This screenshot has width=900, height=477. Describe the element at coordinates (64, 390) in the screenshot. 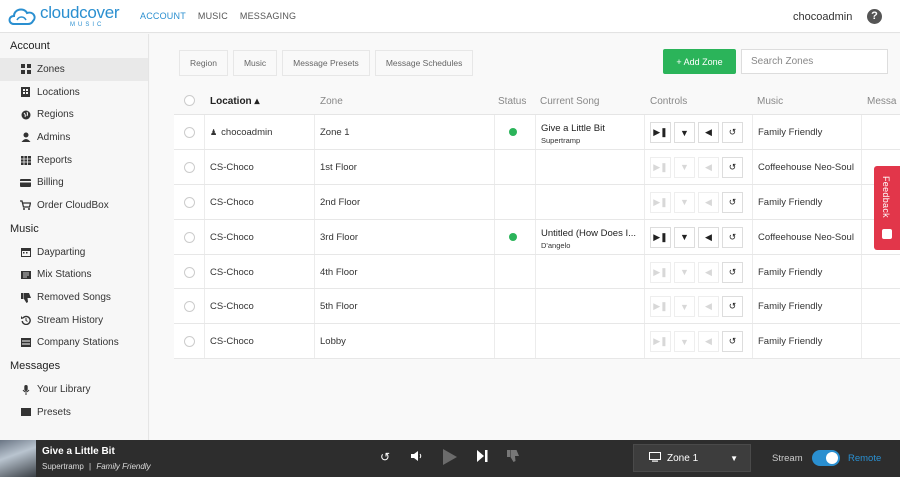

I see `sidebar-item-label: Your Library` at that location.